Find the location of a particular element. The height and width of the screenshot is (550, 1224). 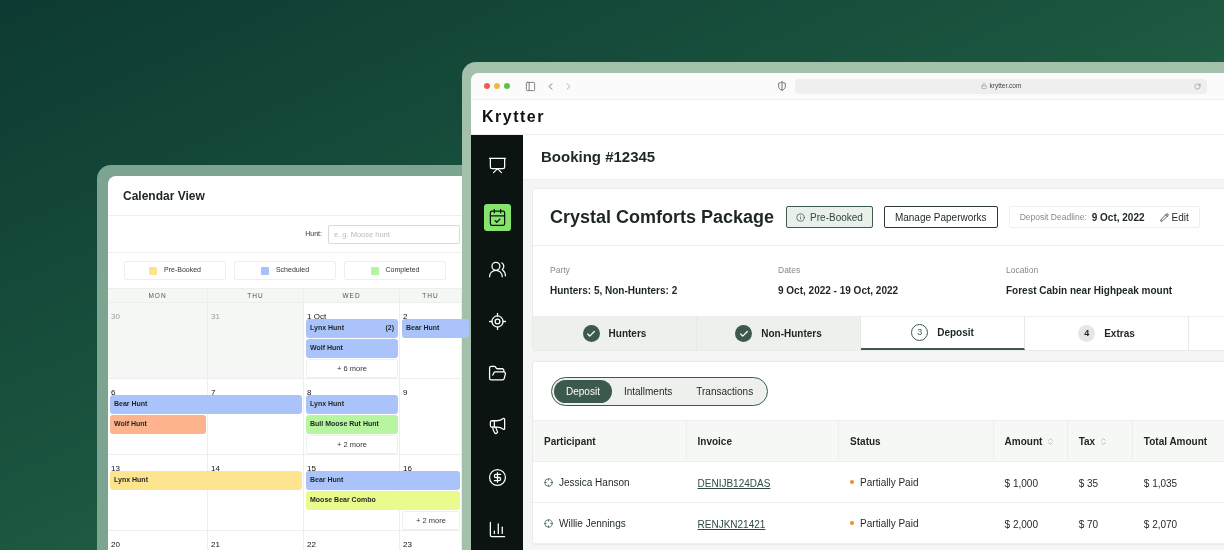

date-number: 1 Oct is located at coordinates (317, 316).